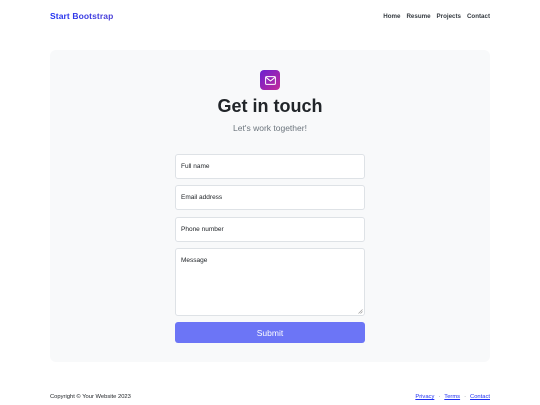 The width and height of the screenshot is (540, 405). I want to click on nav-link-projects: Projects, so click(449, 16).